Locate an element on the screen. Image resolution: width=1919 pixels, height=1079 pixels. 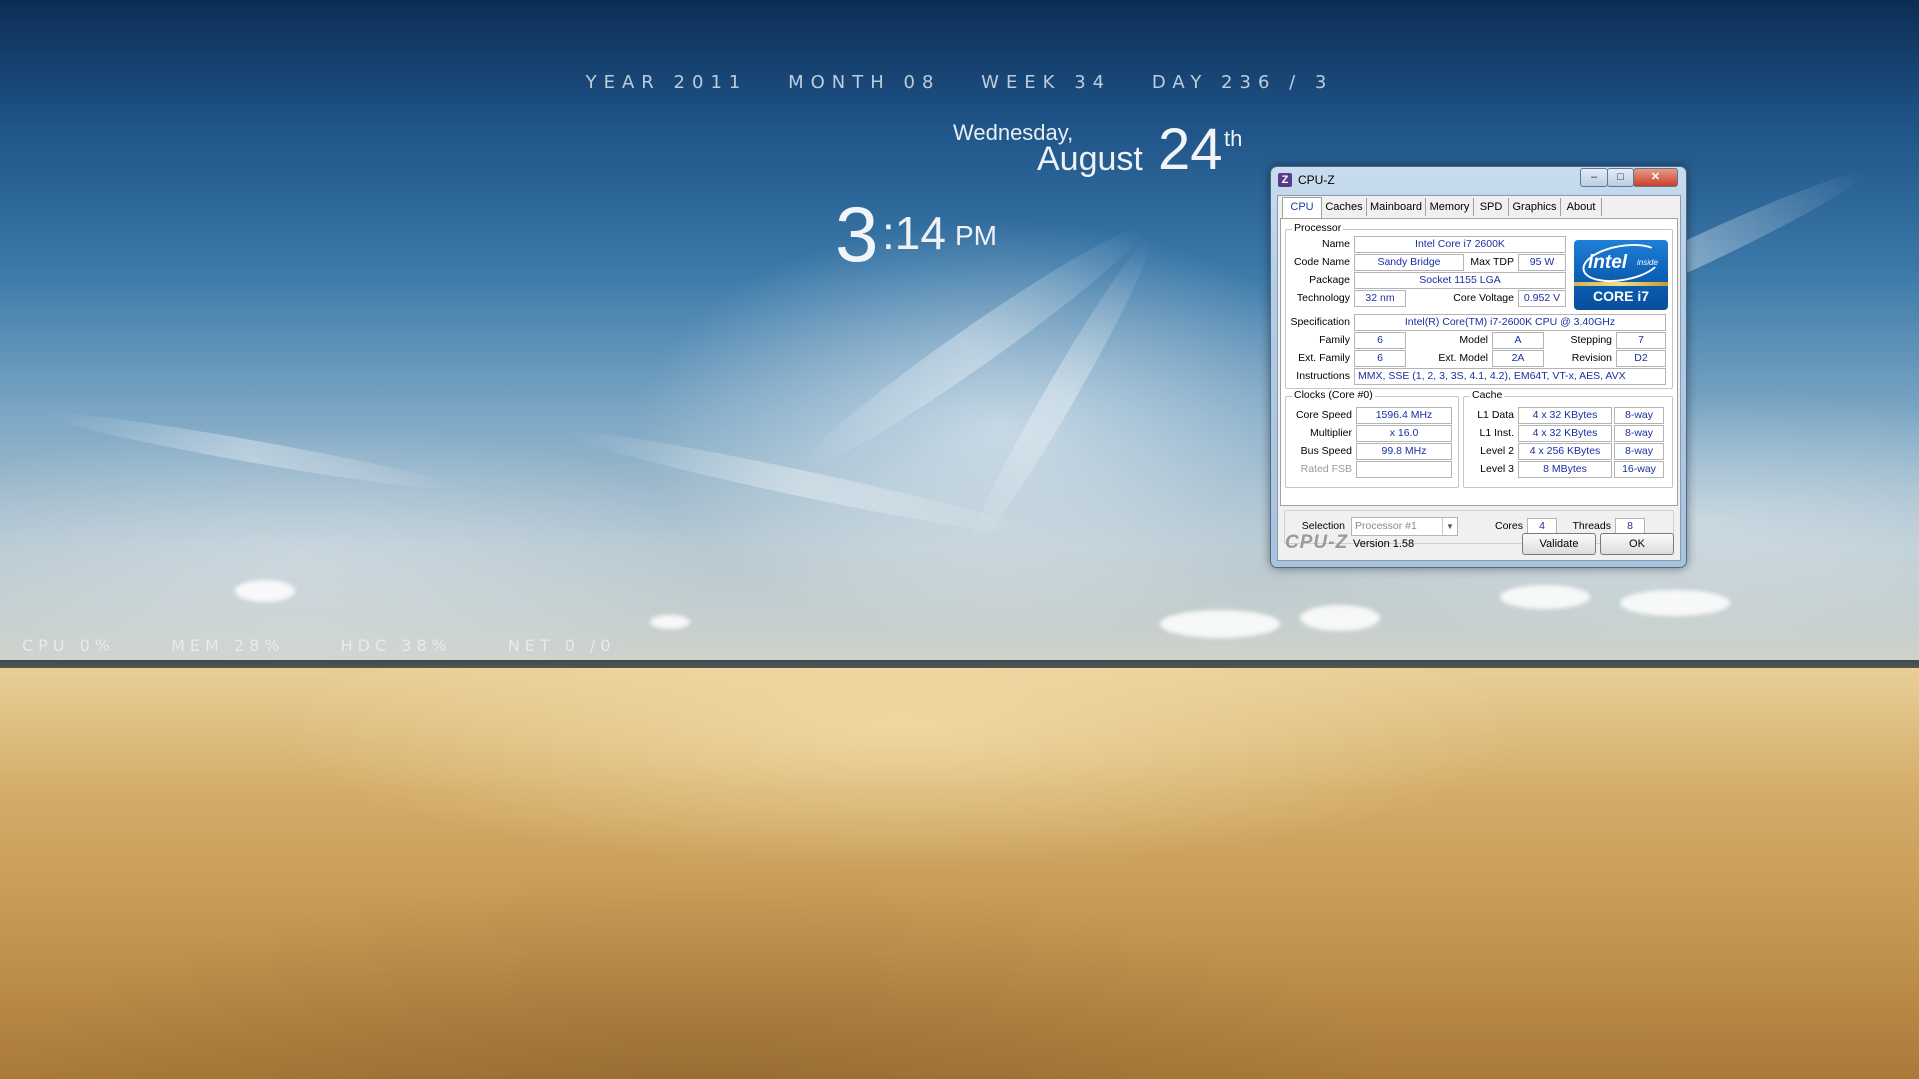
processor-select-value: Processor #1 is located at coordinates (1386, 526).